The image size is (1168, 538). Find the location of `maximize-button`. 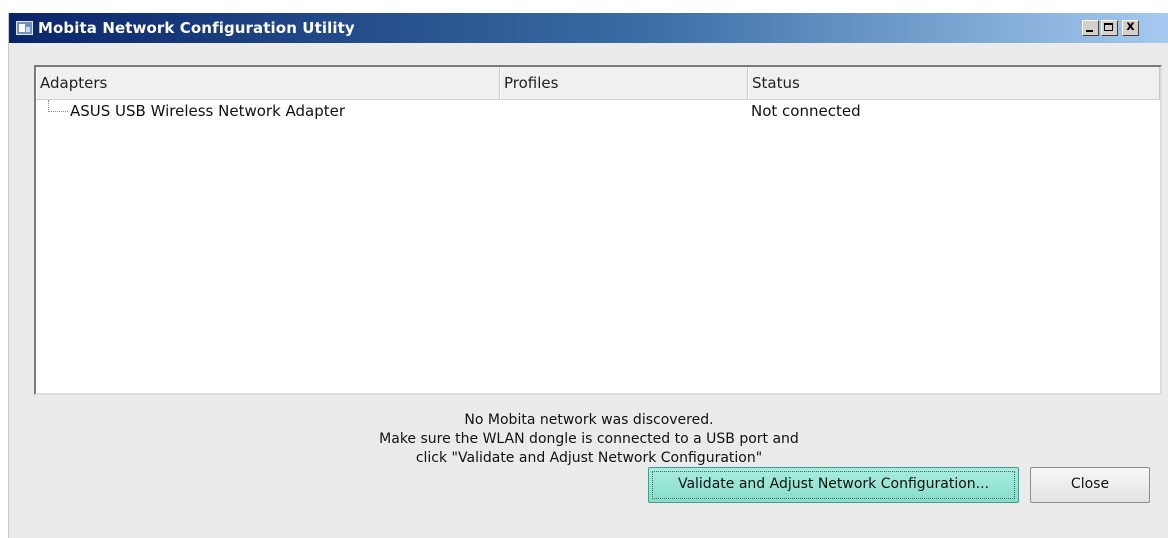

maximize-button is located at coordinates (1109, 28).